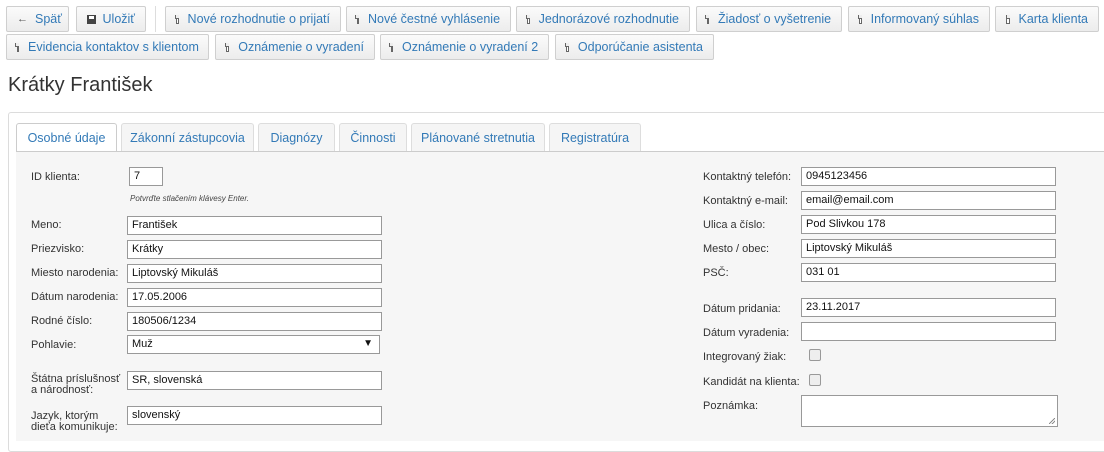  Describe the element at coordinates (745, 201) in the screenshot. I see `email-label: Kontaktný e-mail:` at that location.